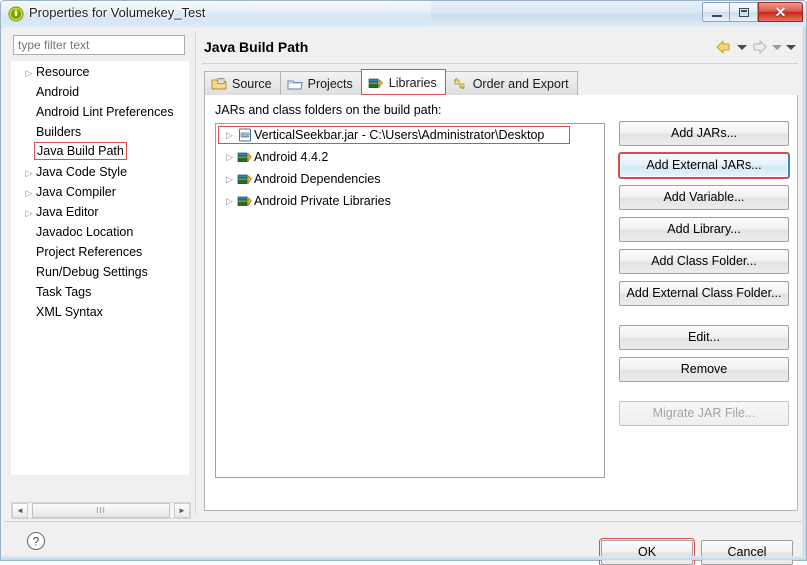  I want to click on tab-source: Source, so click(242, 83).